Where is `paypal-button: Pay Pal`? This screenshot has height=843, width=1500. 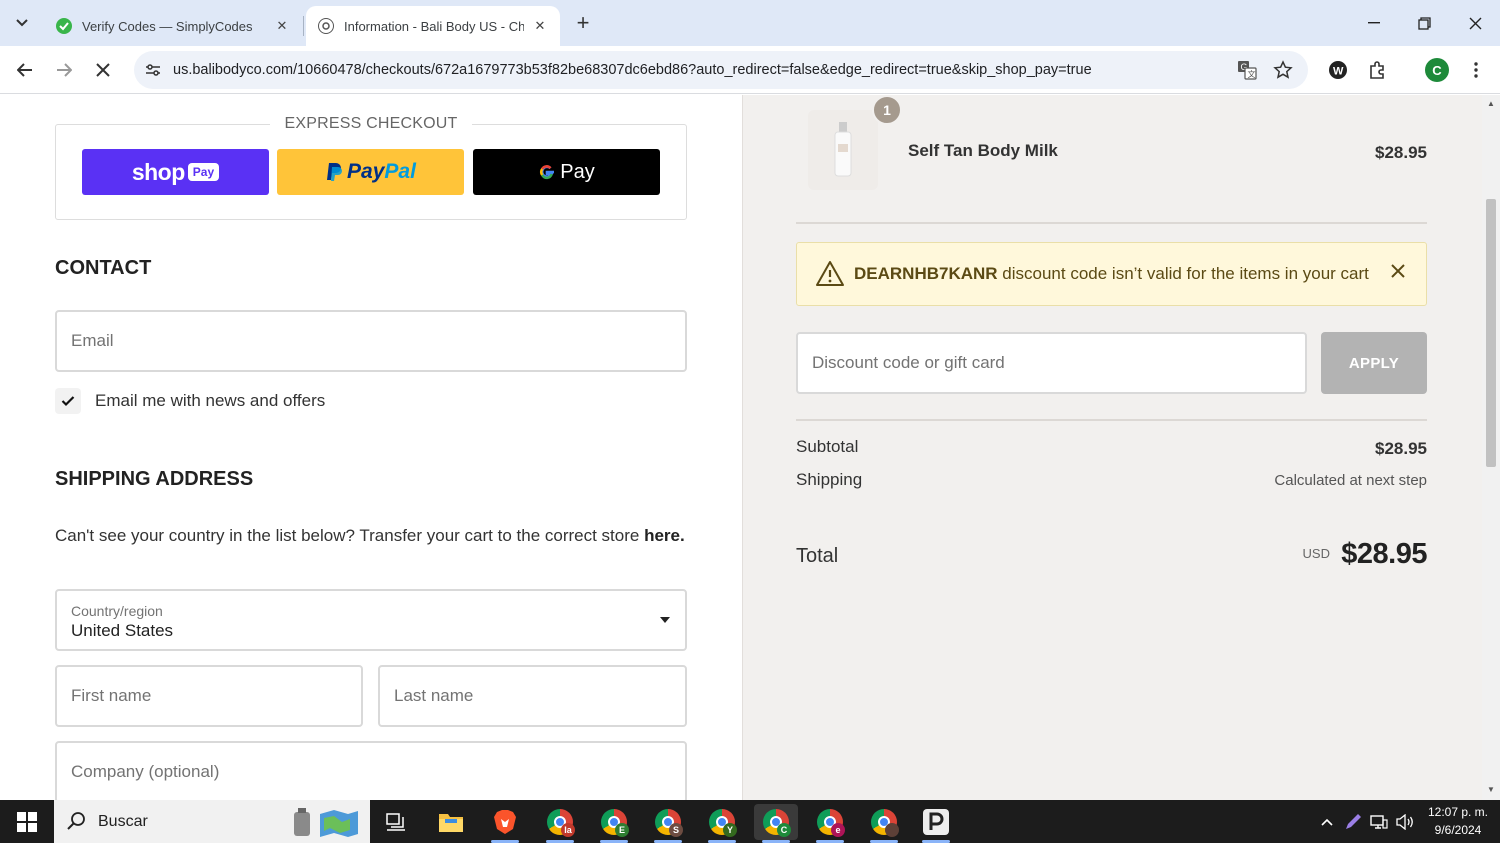 paypal-button: Pay Pal is located at coordinates (370, 172).